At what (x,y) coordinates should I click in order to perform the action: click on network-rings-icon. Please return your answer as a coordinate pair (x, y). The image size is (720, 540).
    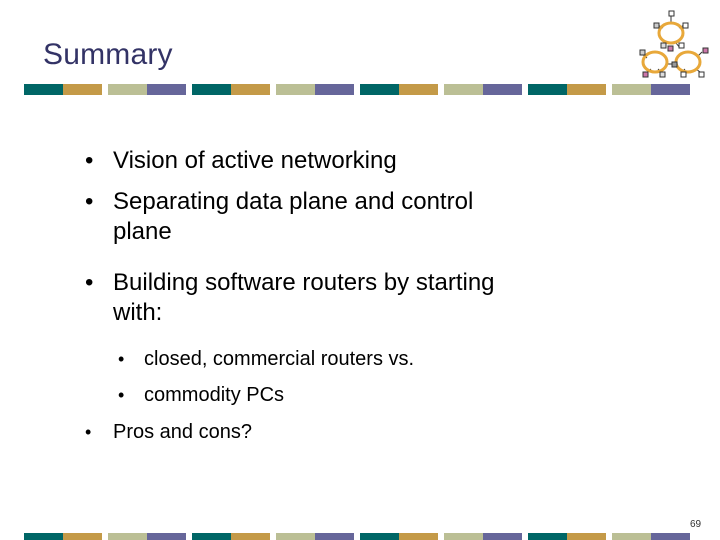
    Looking at the image, I should click on (674, 44).